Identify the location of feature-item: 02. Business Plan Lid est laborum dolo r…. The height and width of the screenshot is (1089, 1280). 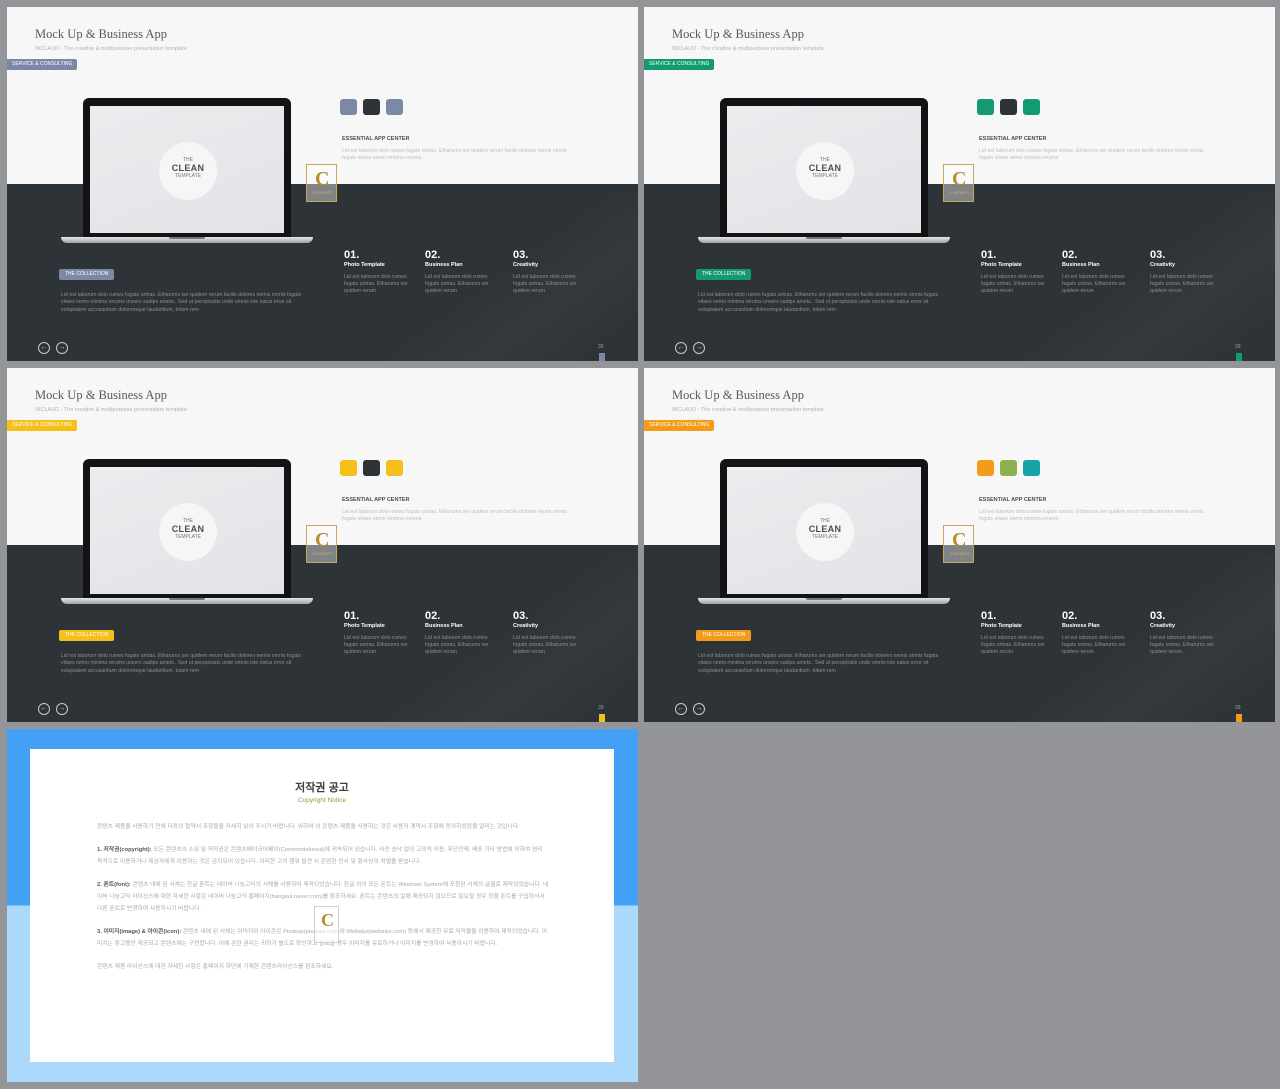
(460, 633).